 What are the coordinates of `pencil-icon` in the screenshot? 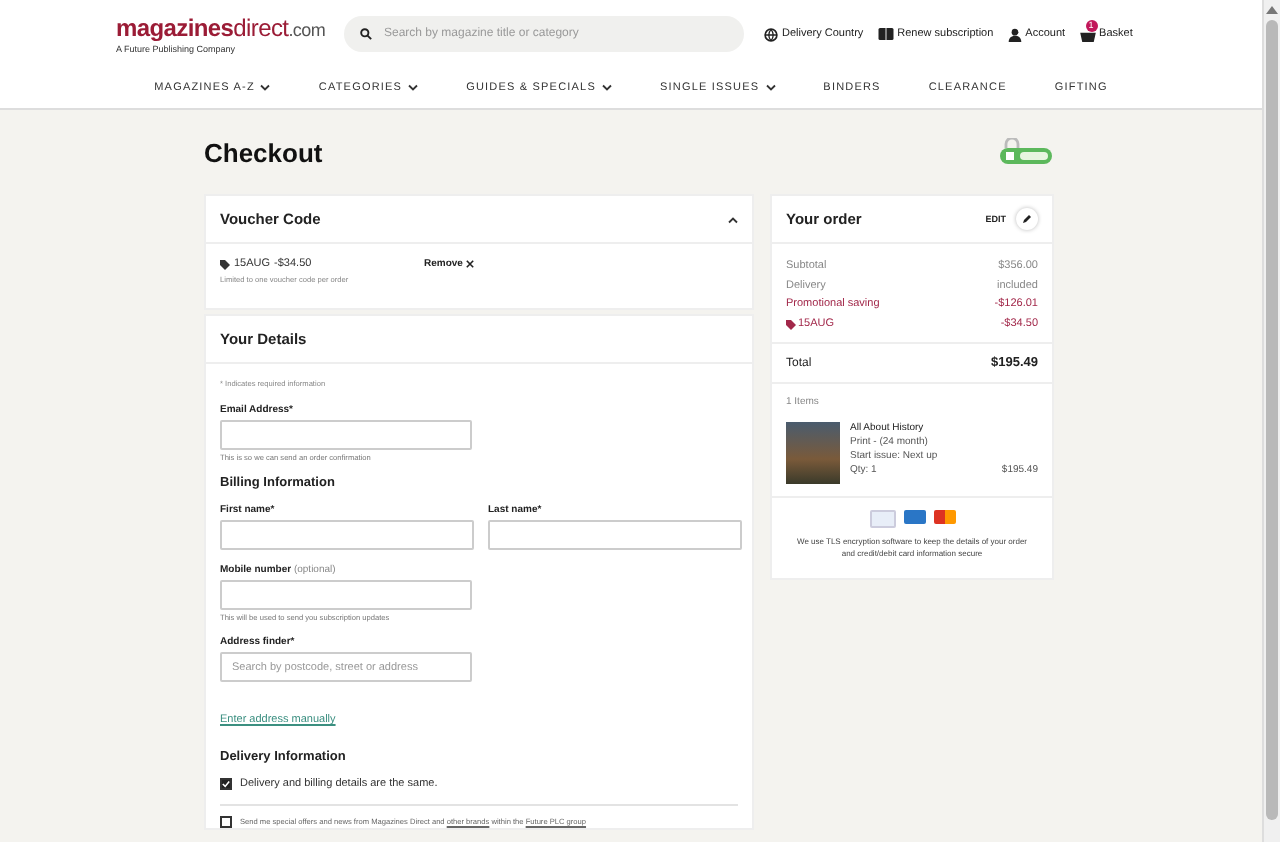 It's located at (1027, 219).